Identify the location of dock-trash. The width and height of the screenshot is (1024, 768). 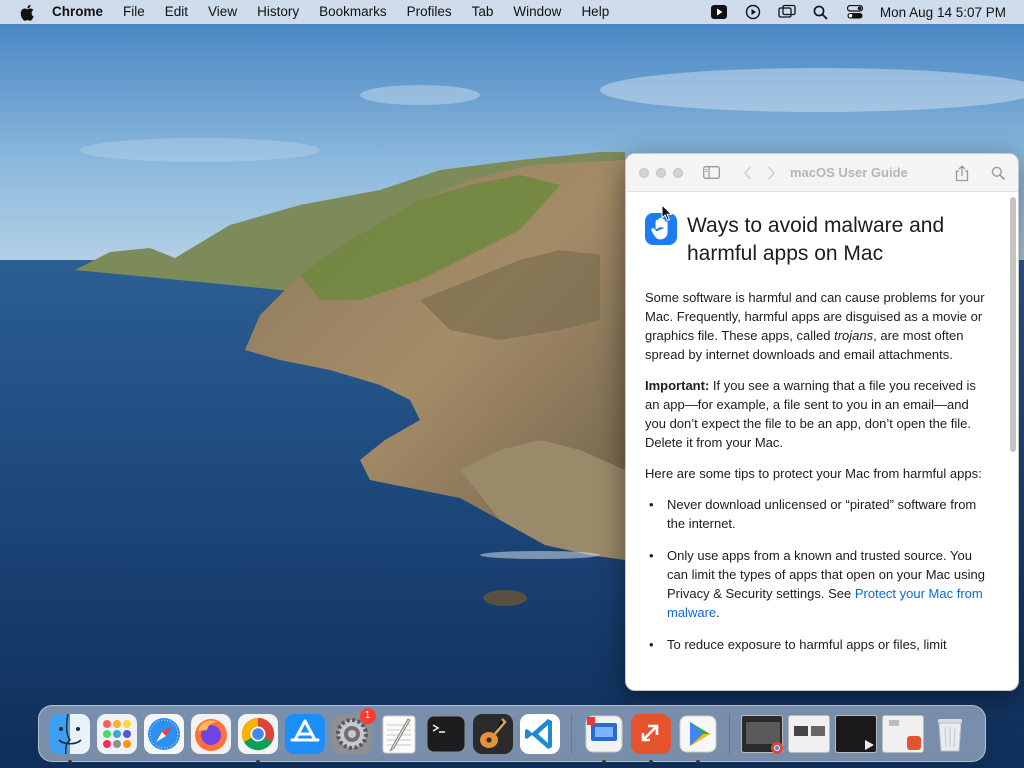
(950, 734).